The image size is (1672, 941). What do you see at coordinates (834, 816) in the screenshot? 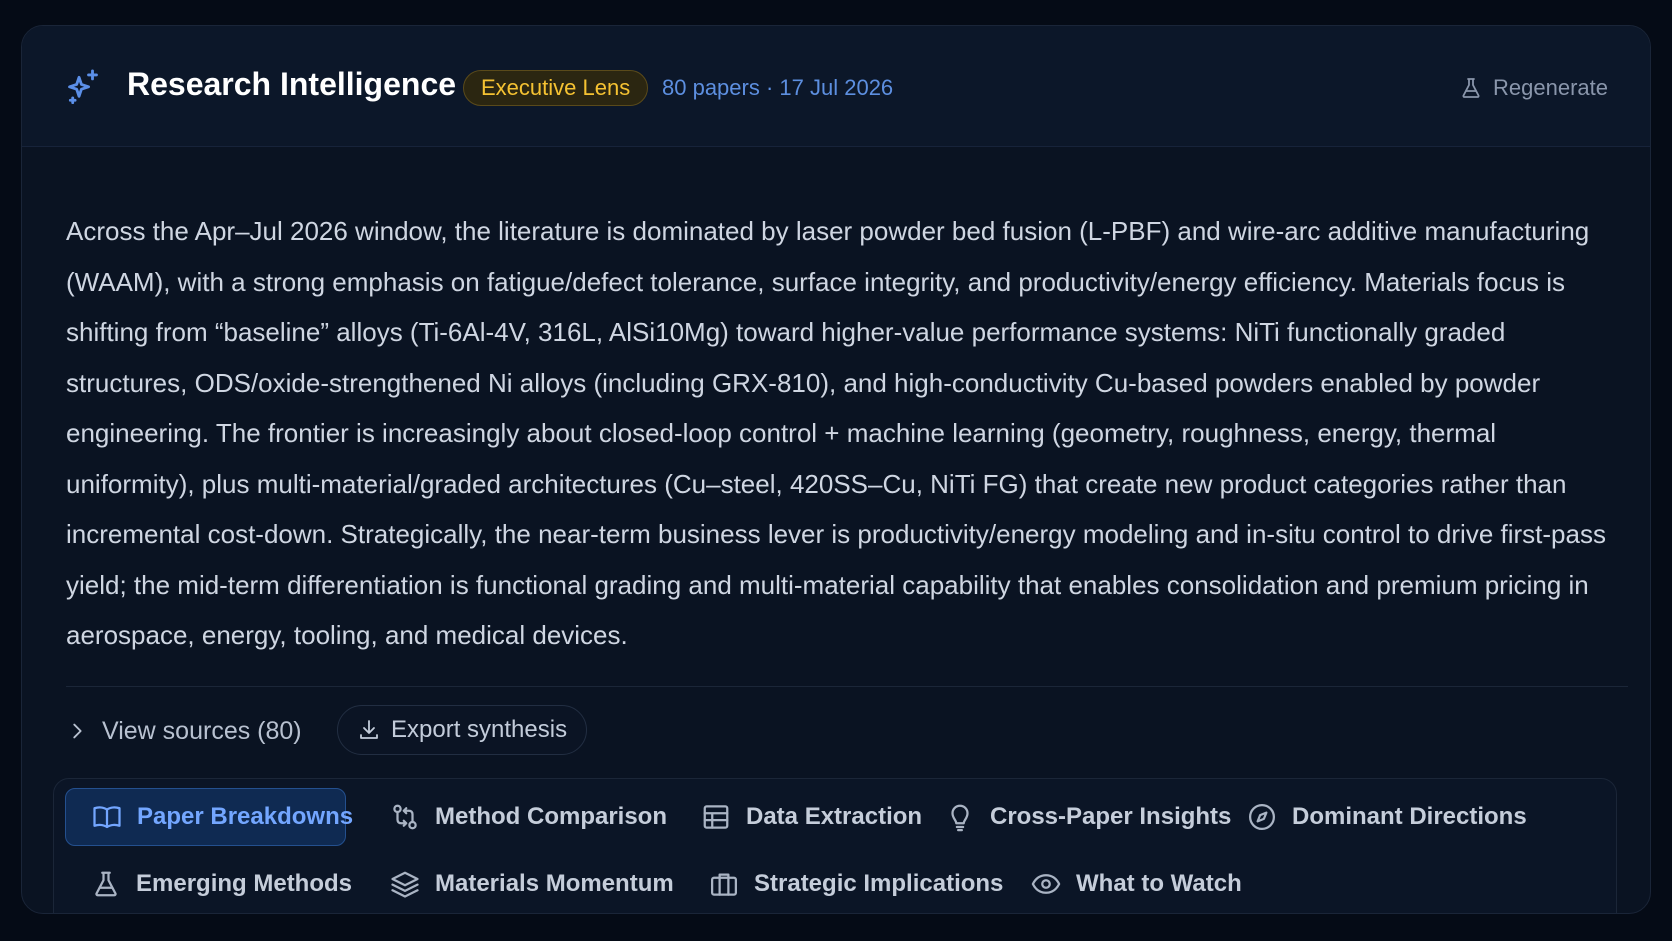
I see `tab-label: Data Extraction` at bounding box center [834, 816].